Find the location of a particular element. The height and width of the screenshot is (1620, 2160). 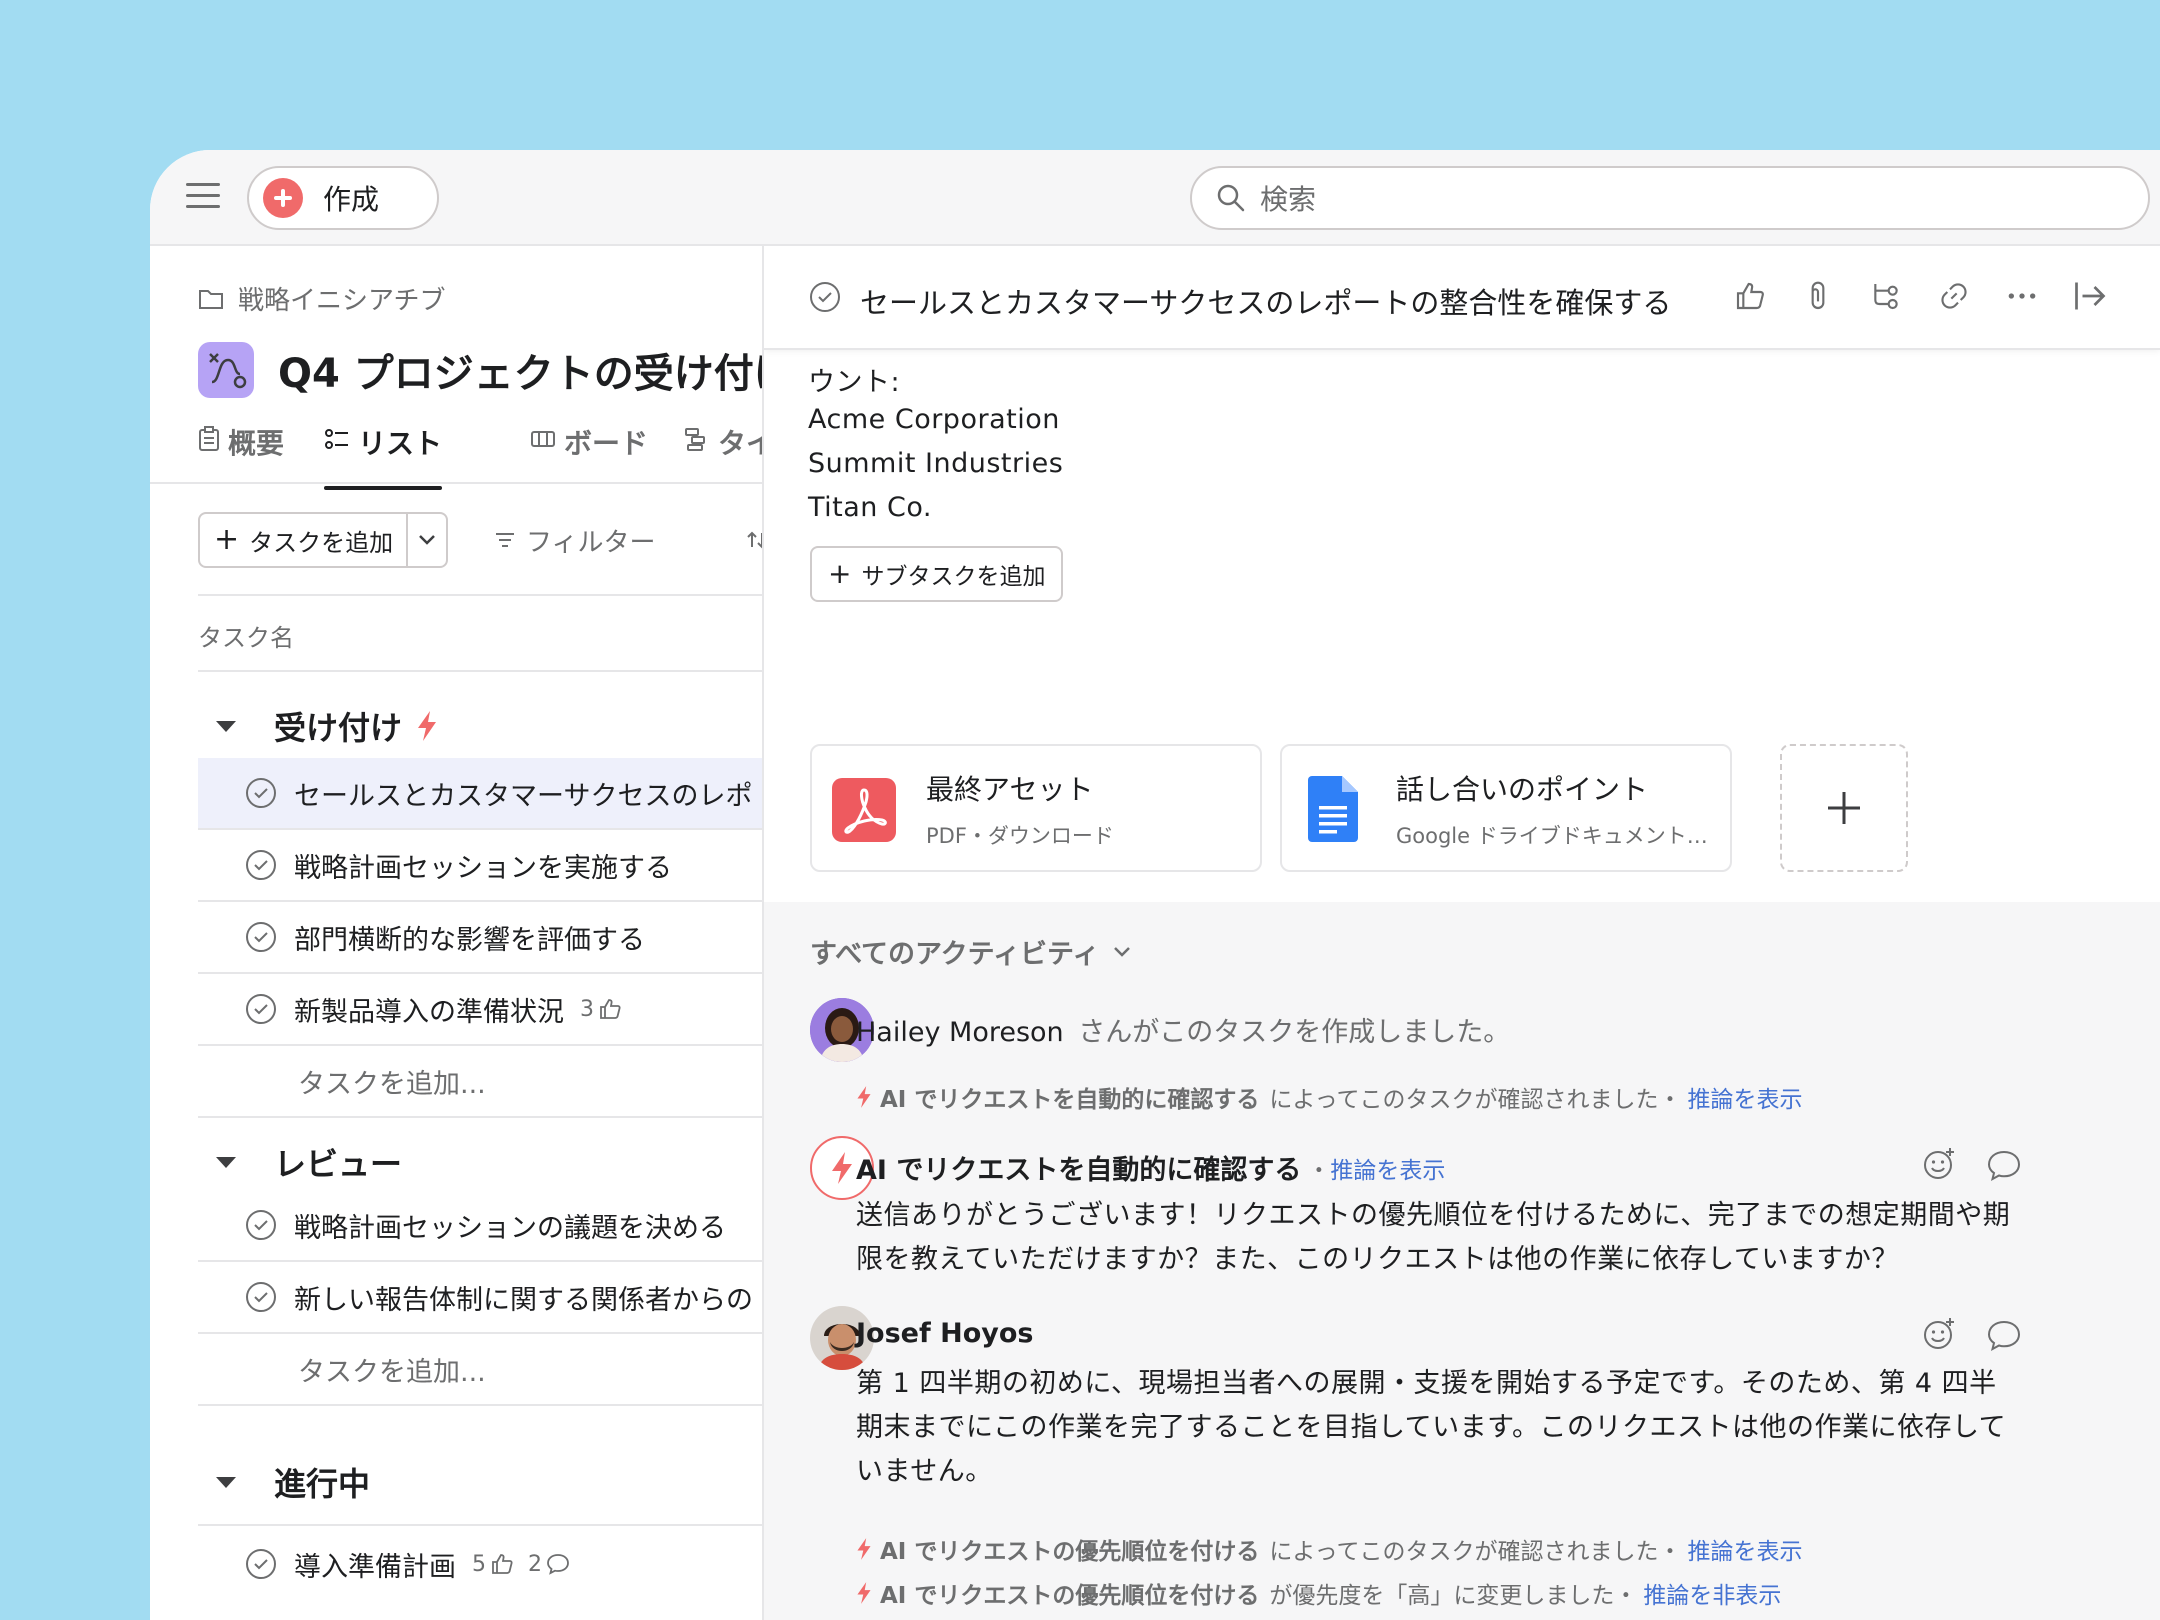

subtask-icon is located at coordinates (1886, 297).